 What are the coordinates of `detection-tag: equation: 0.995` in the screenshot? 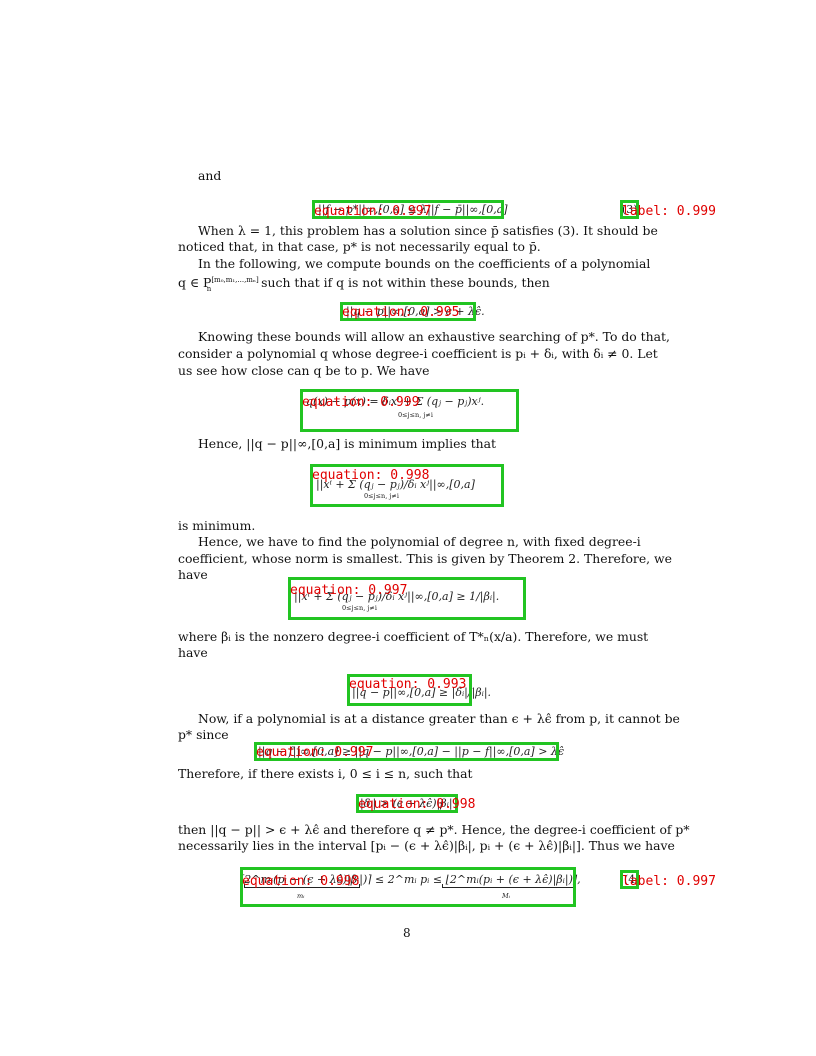 It's located at (401, 312).